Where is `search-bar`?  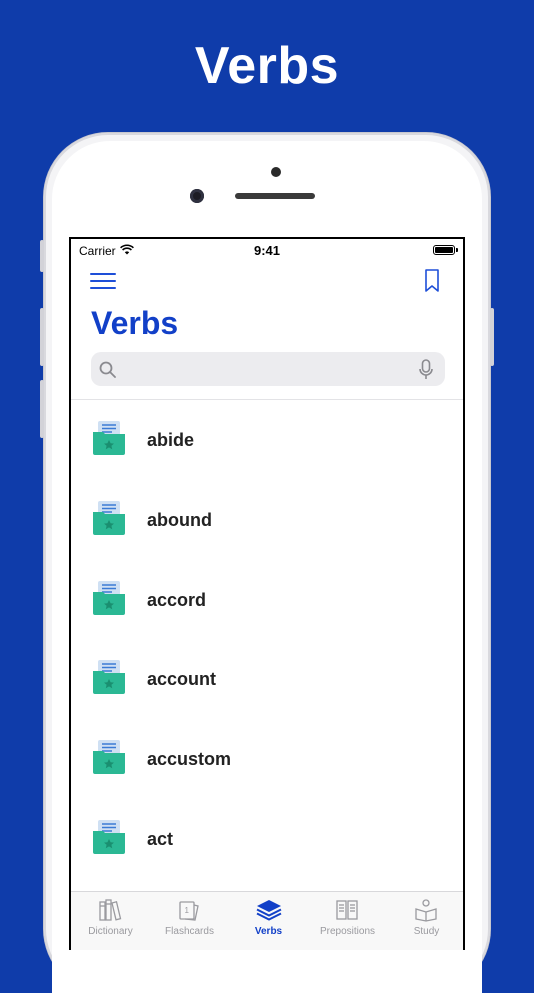
search-bar is located at coordinates (268, 370).